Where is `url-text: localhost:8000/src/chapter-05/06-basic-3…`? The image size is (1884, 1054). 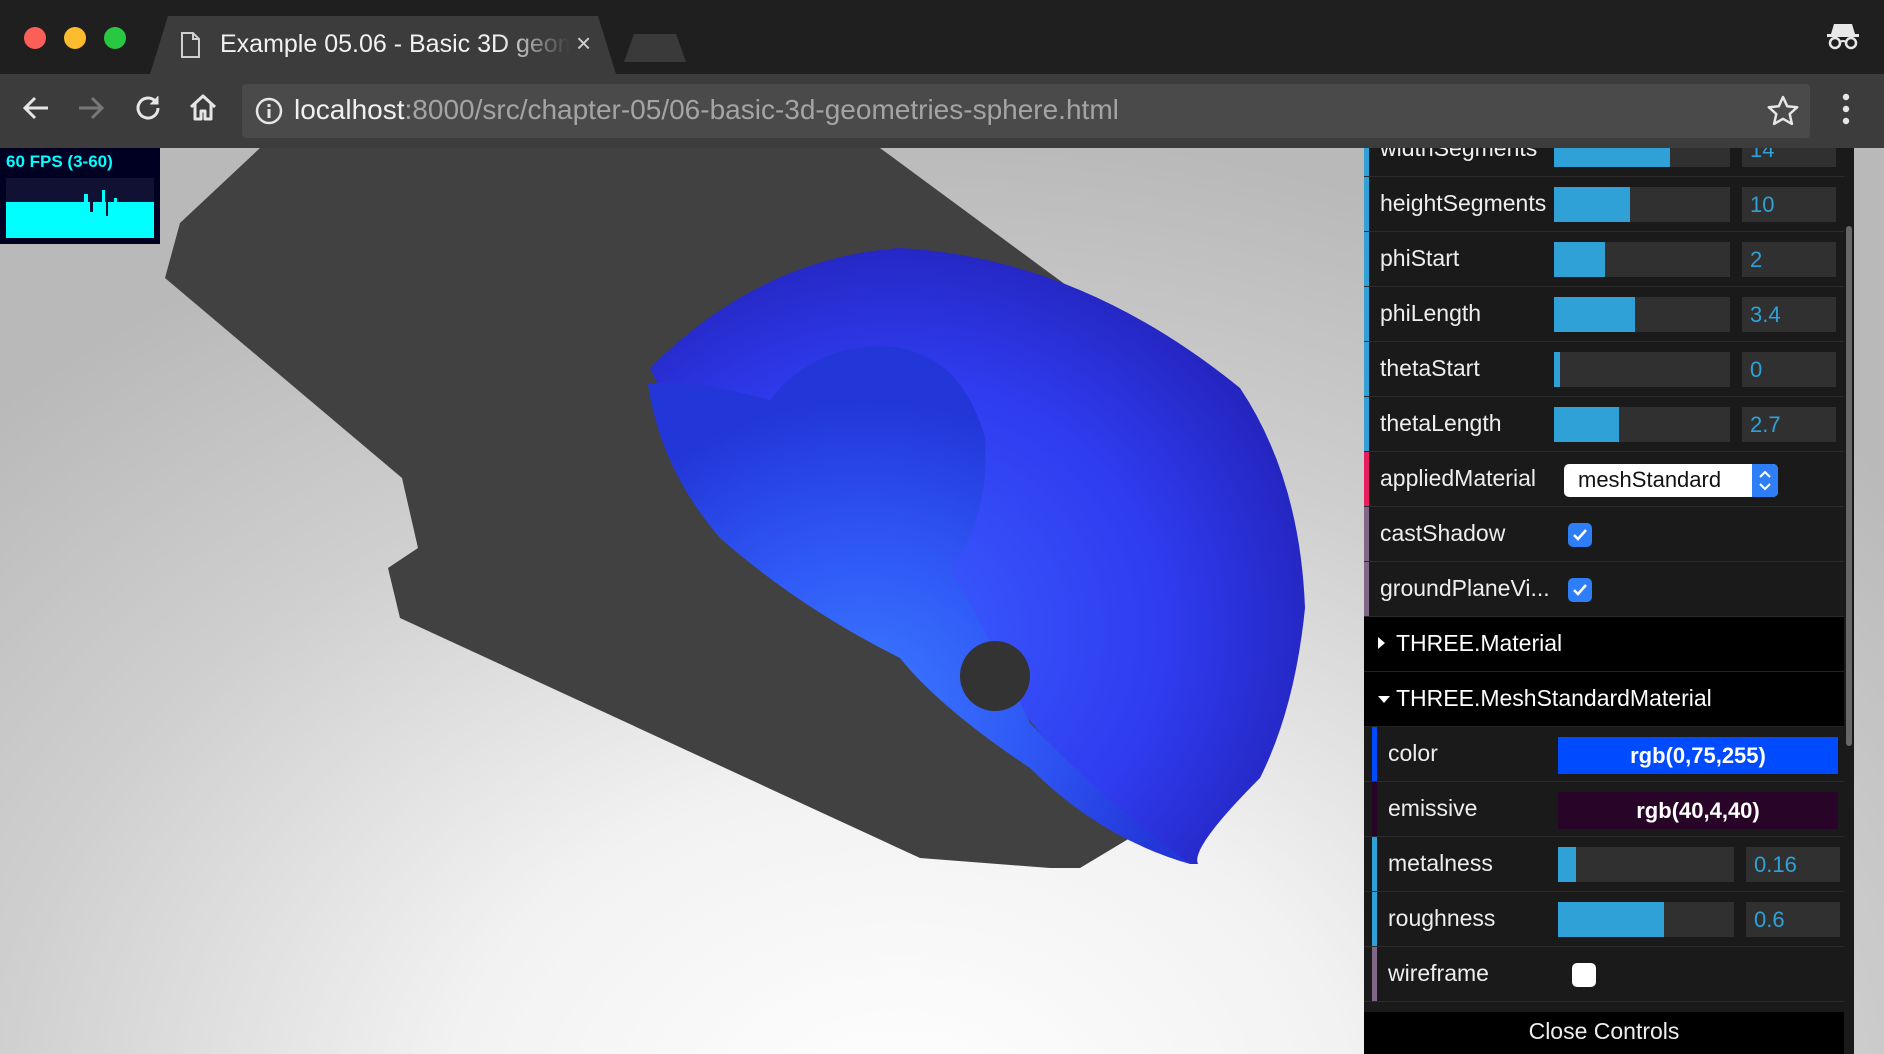 url-text: localhost:8000/src/chapter-05/06-basic-3… is located at coordinates (706, 110).